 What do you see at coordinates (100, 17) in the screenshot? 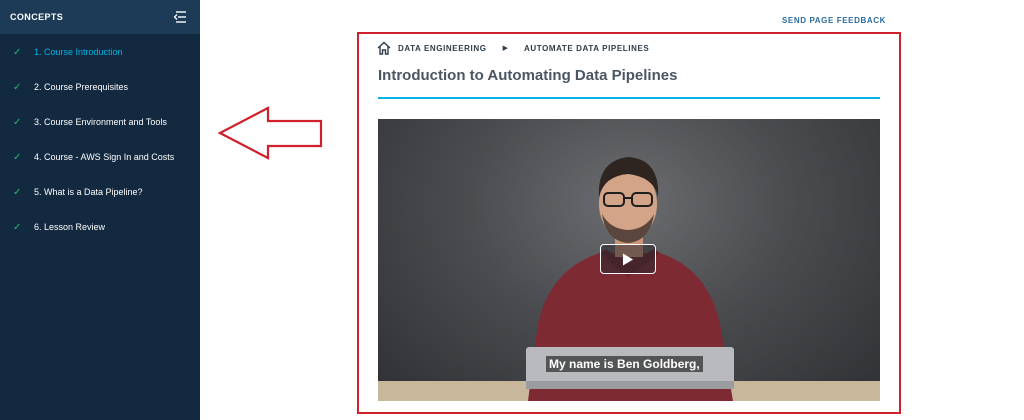
I see `sidebar-header: CONCEPTS` at bounding box center [100, 17].